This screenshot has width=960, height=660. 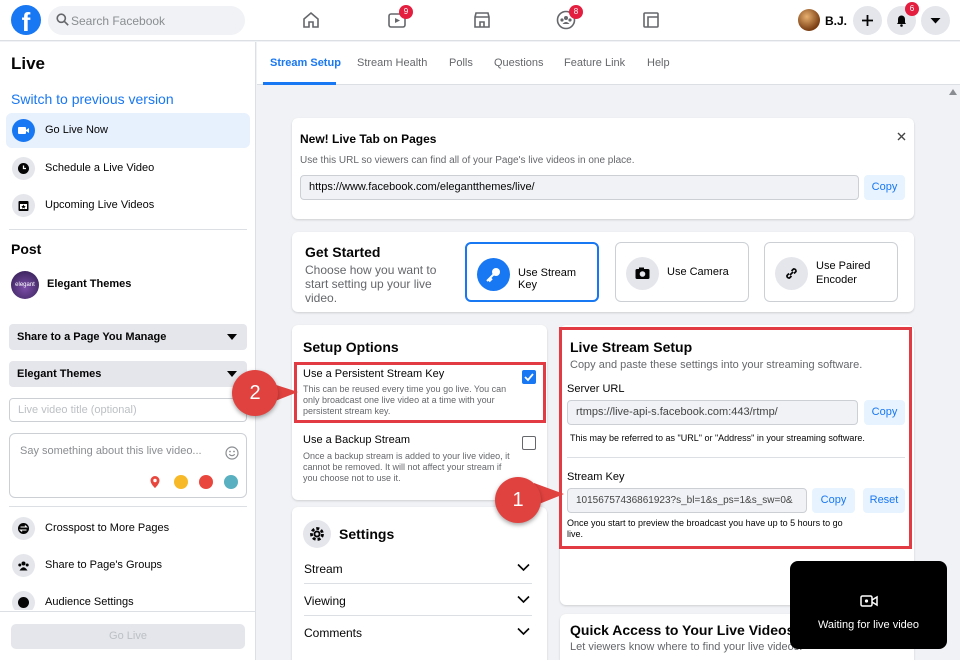 I want to click on tab-feature-link: Feature Link, so click(x=594, y=63).